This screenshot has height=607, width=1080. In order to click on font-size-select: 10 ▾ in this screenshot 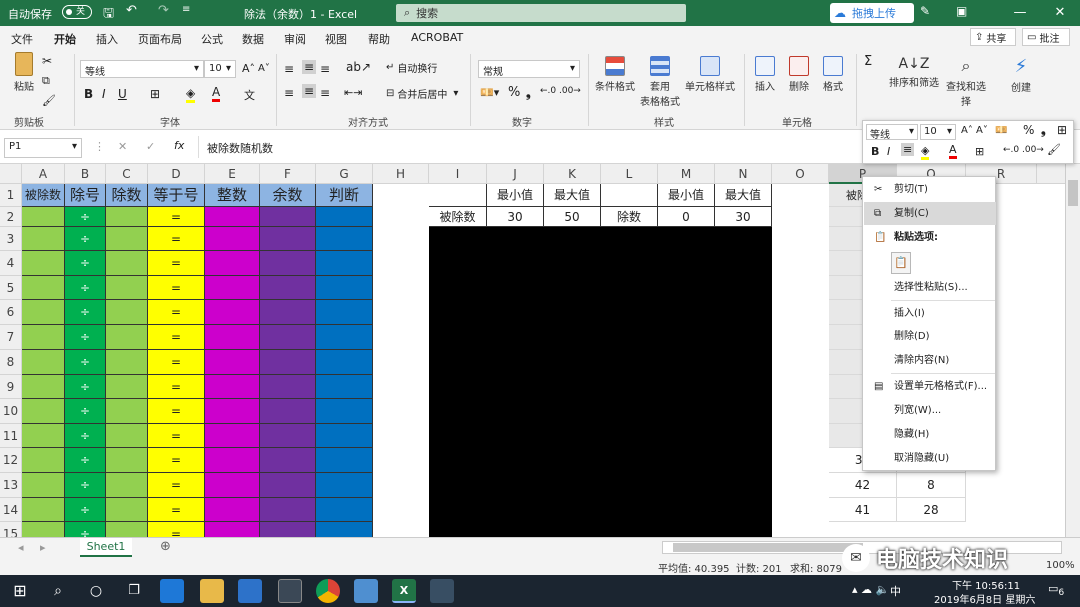, I will do `click(220, 69)`.